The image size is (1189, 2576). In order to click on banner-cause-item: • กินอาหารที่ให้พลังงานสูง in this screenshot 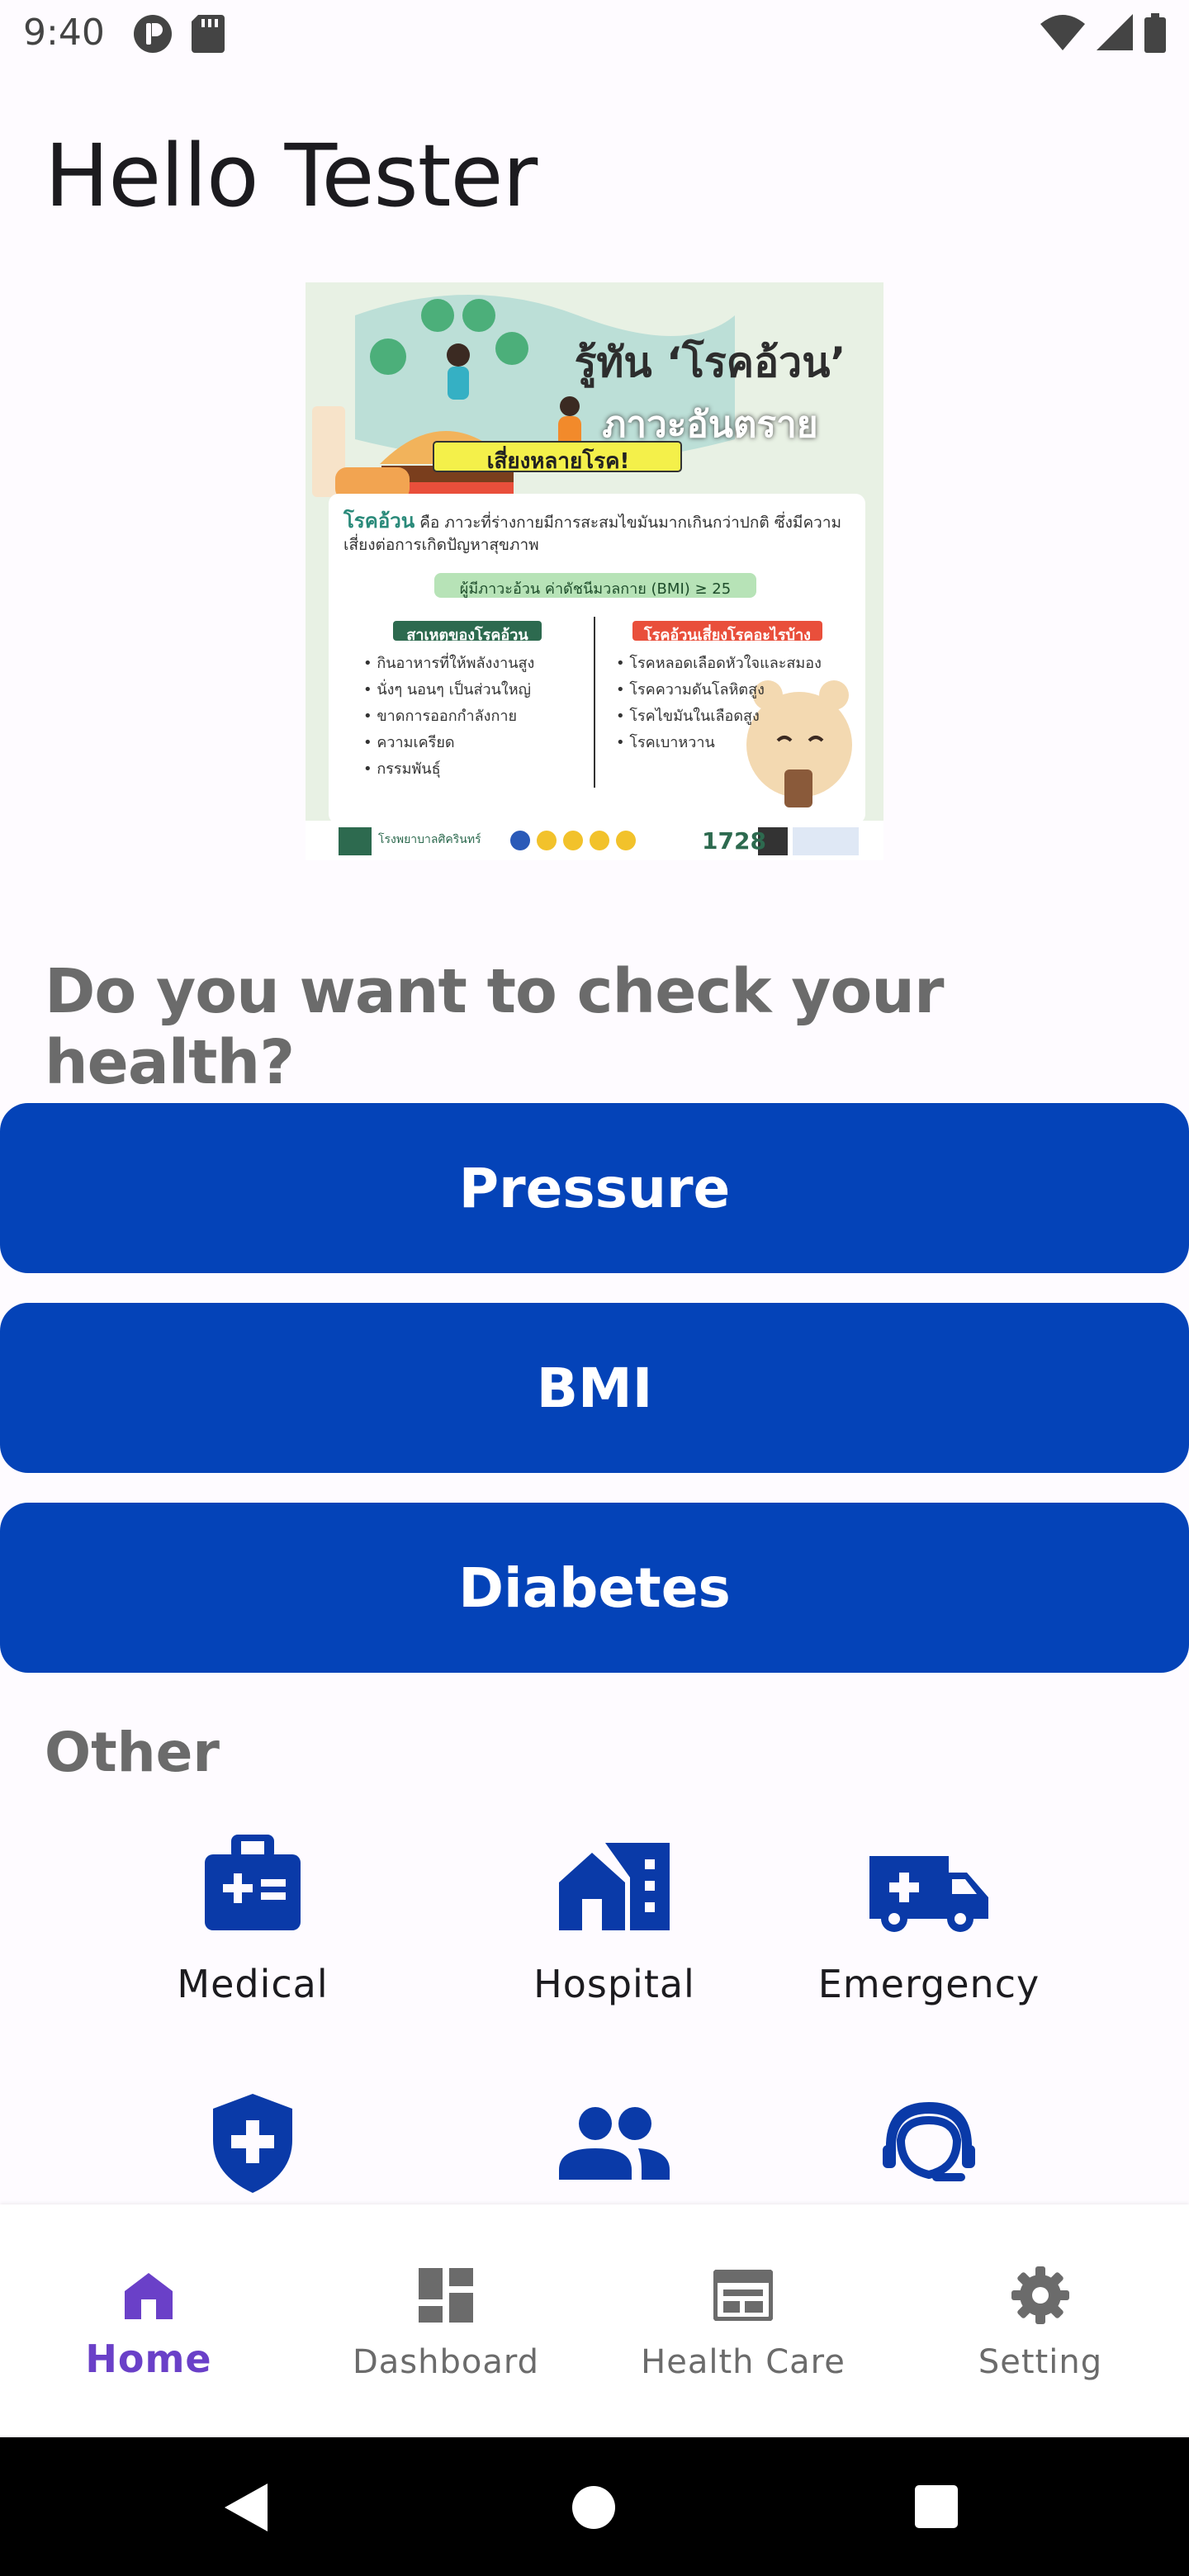, I will do `click(449, 663)`.